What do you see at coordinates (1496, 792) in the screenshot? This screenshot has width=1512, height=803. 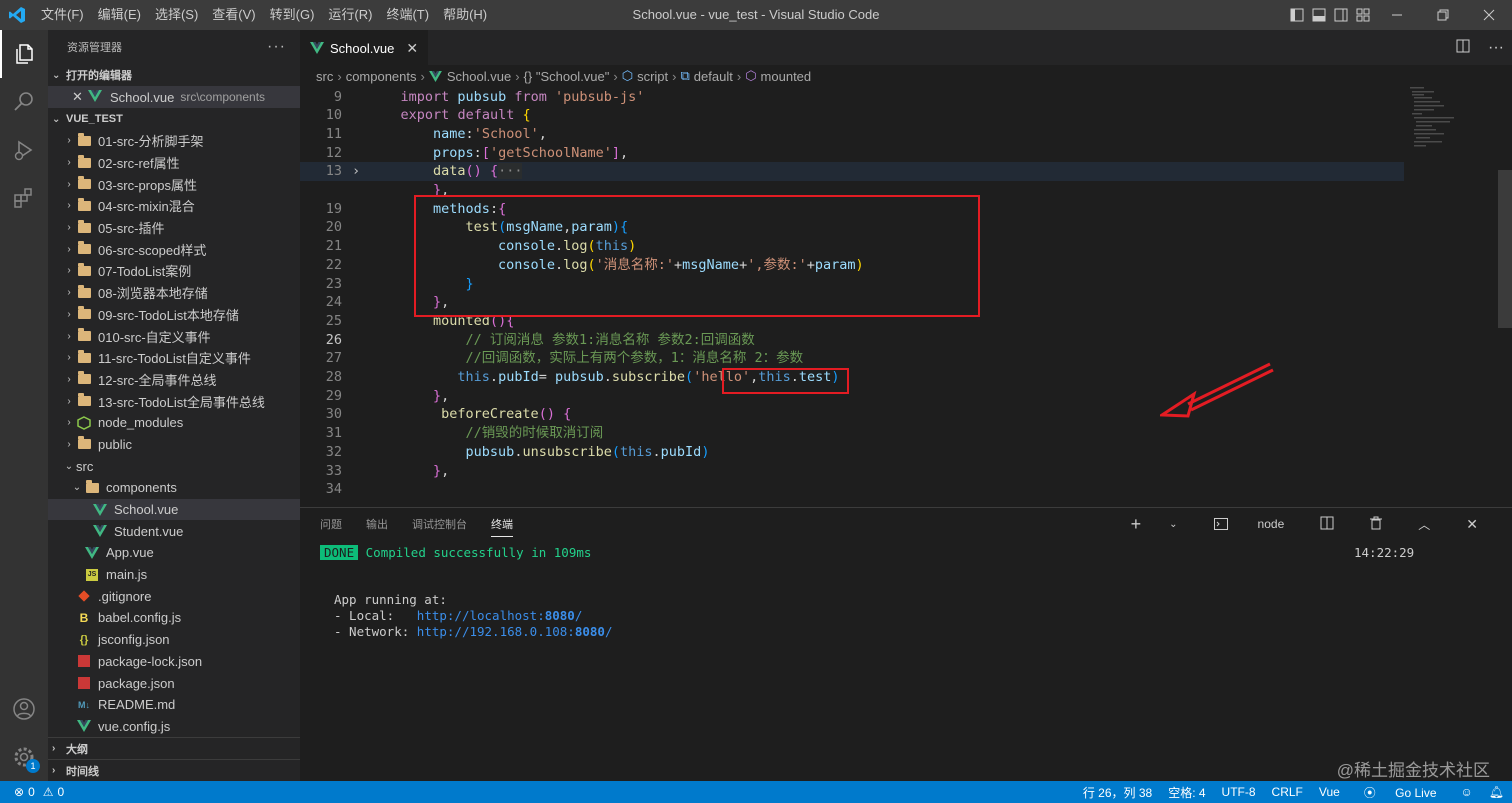 I see `notifications-icon: 🔔︎` at bounding box center [1496, 792].